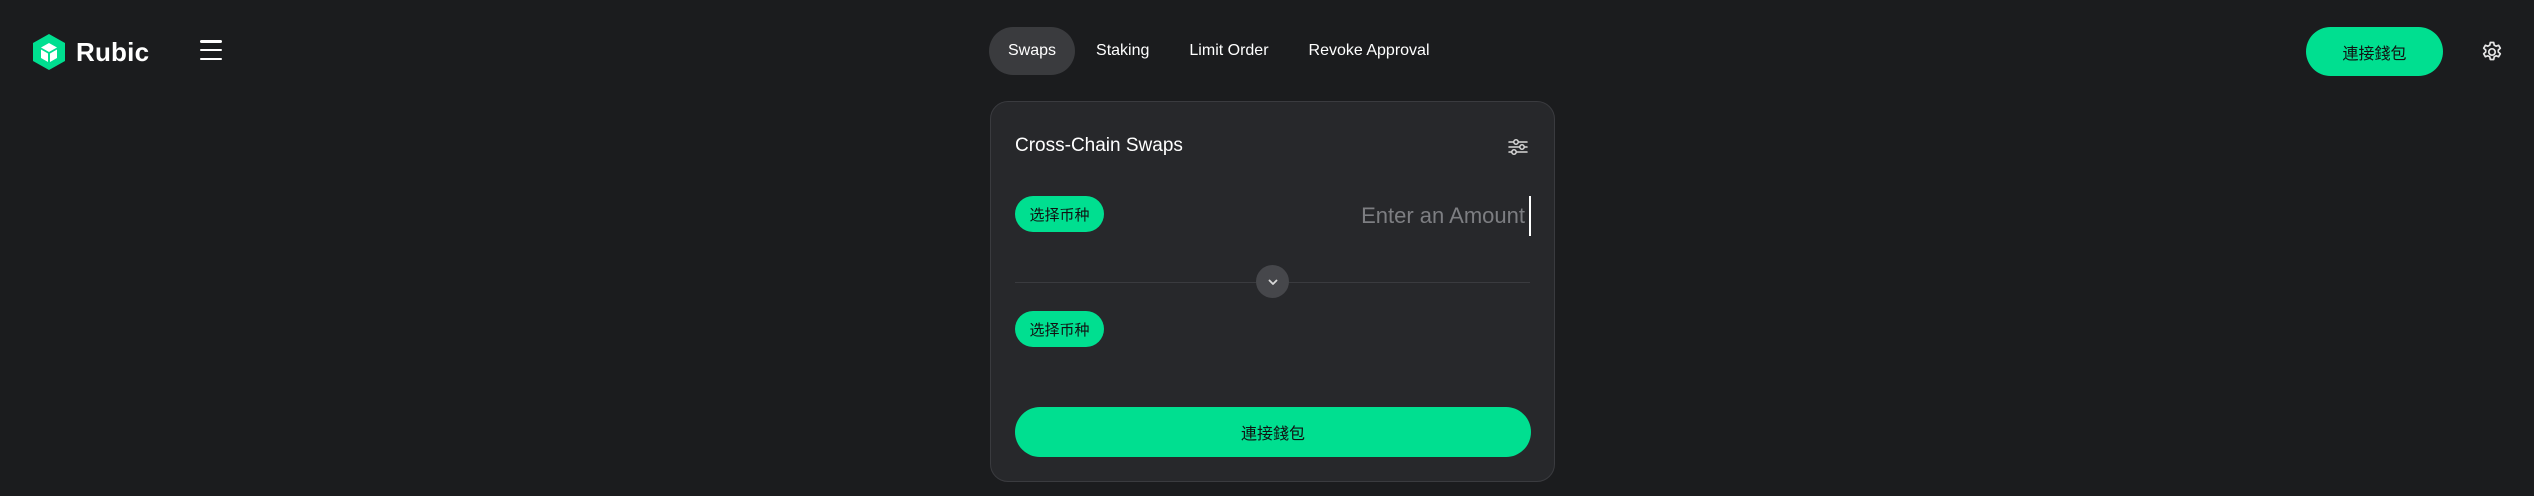  Describe the element at coordinates (1411, 216) in the screenshot. I see `amount-input` at that location.